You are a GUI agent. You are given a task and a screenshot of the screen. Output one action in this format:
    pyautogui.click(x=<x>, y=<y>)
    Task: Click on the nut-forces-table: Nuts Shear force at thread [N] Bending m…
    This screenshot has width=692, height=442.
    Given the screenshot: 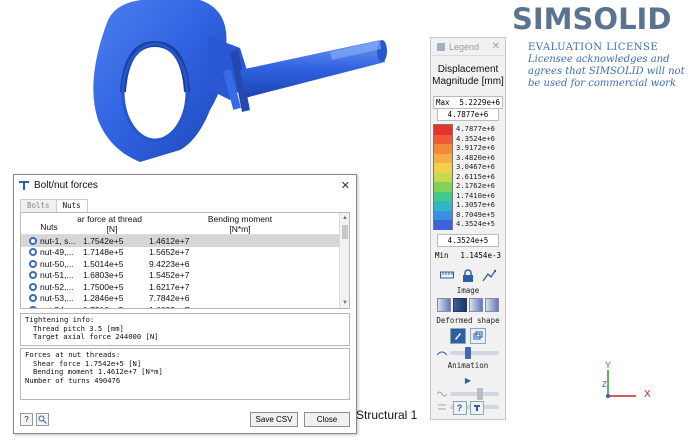 What is the action you would take?
    pyautogui.click(x=185, y=260)
    